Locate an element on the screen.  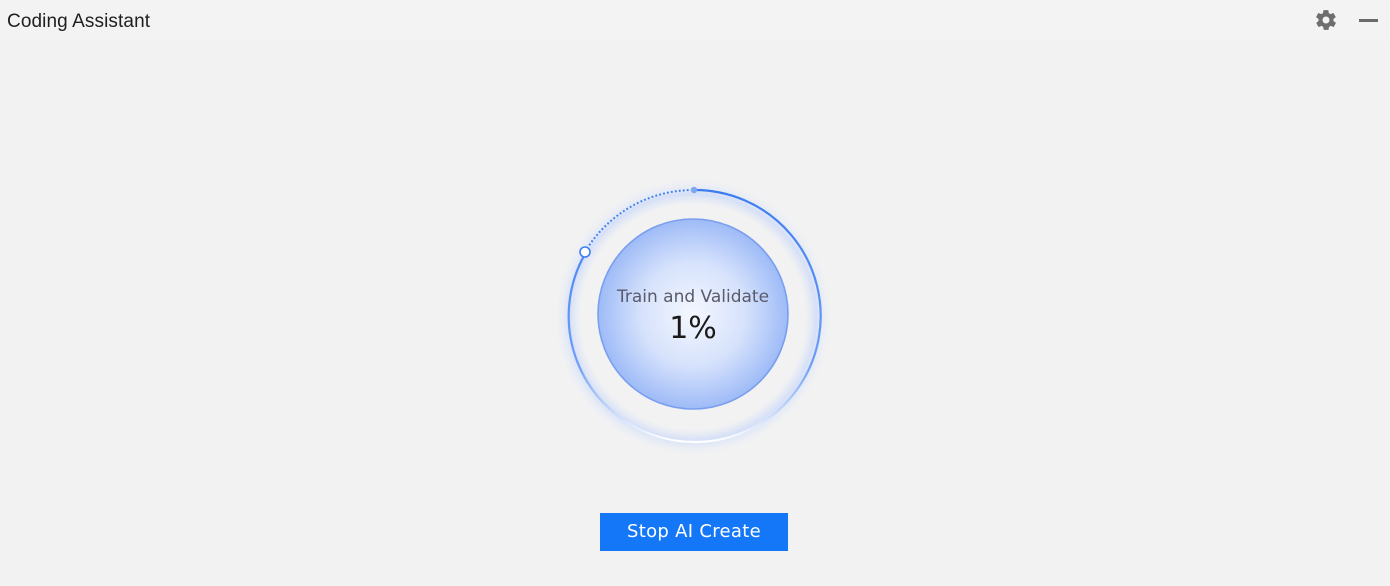
minimize-button is located at coordinates (1369, 20).